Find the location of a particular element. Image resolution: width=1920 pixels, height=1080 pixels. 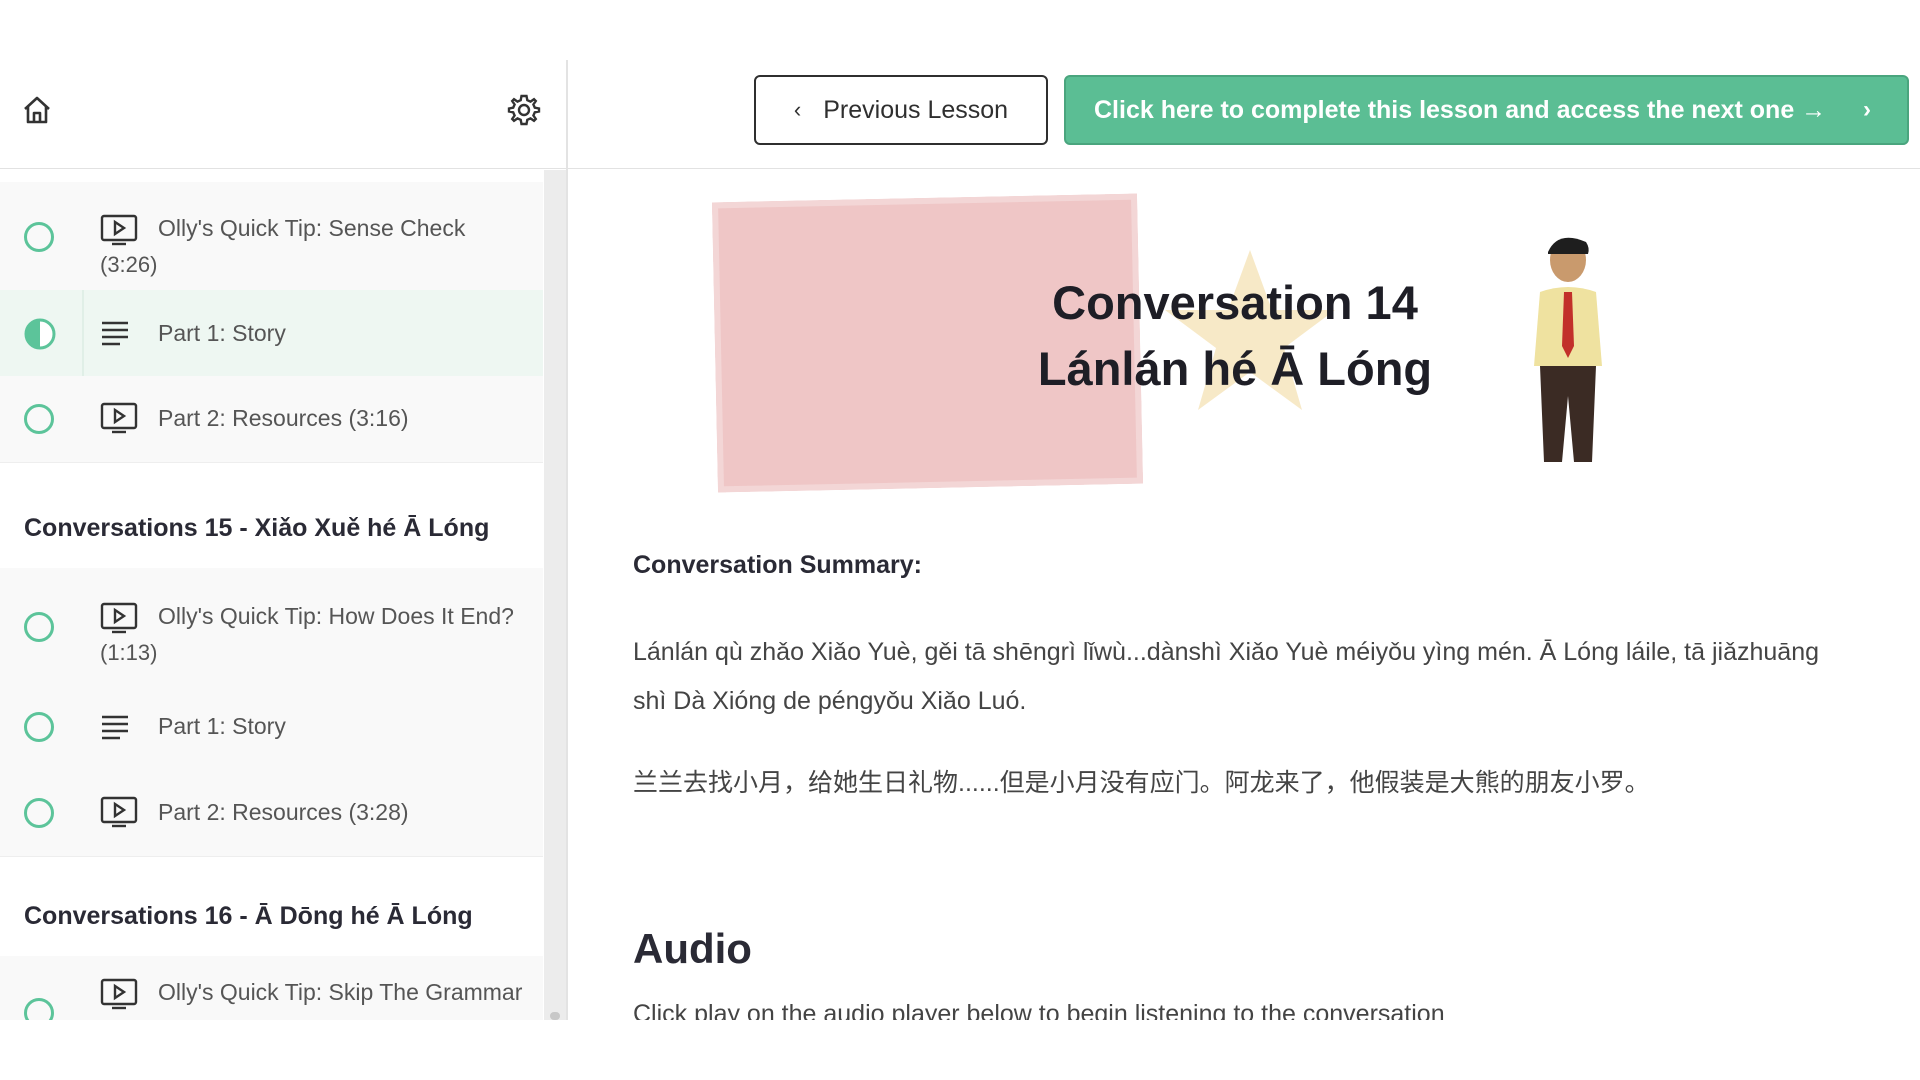

list-item: Olly's Quick Tip: Sense Check (3:26) is located at coordinates (271, 236).